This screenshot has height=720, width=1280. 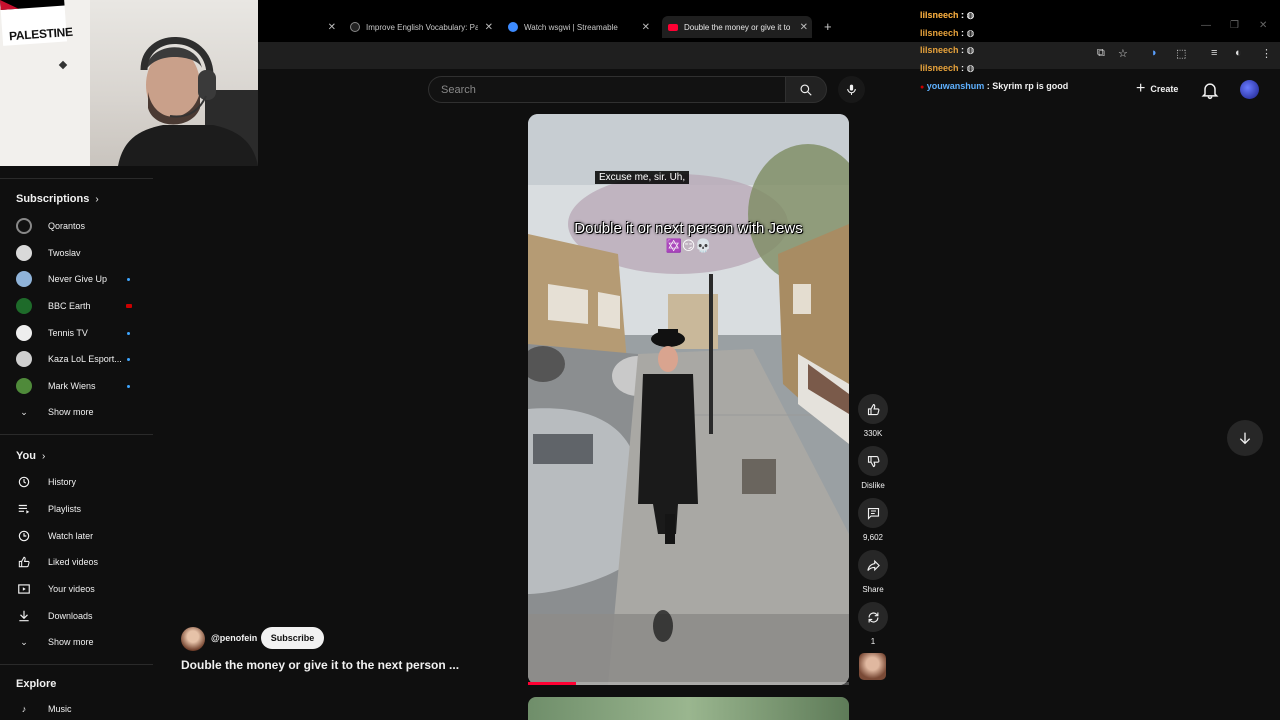 What do you see at coordinates (873, 572) in the screenshot?
I see `share-button: Share` at bounding box center [873, 572].